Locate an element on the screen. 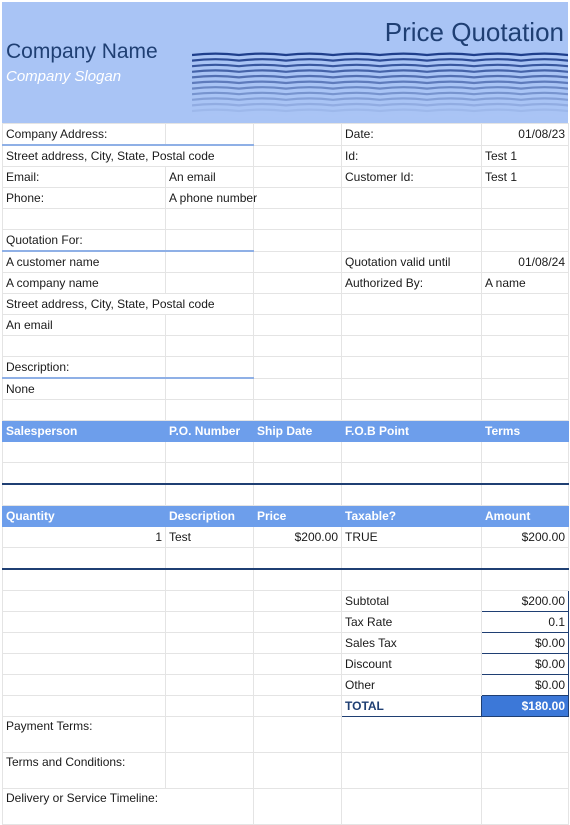  customer-company: A company name is located at coordinates (84, 283).